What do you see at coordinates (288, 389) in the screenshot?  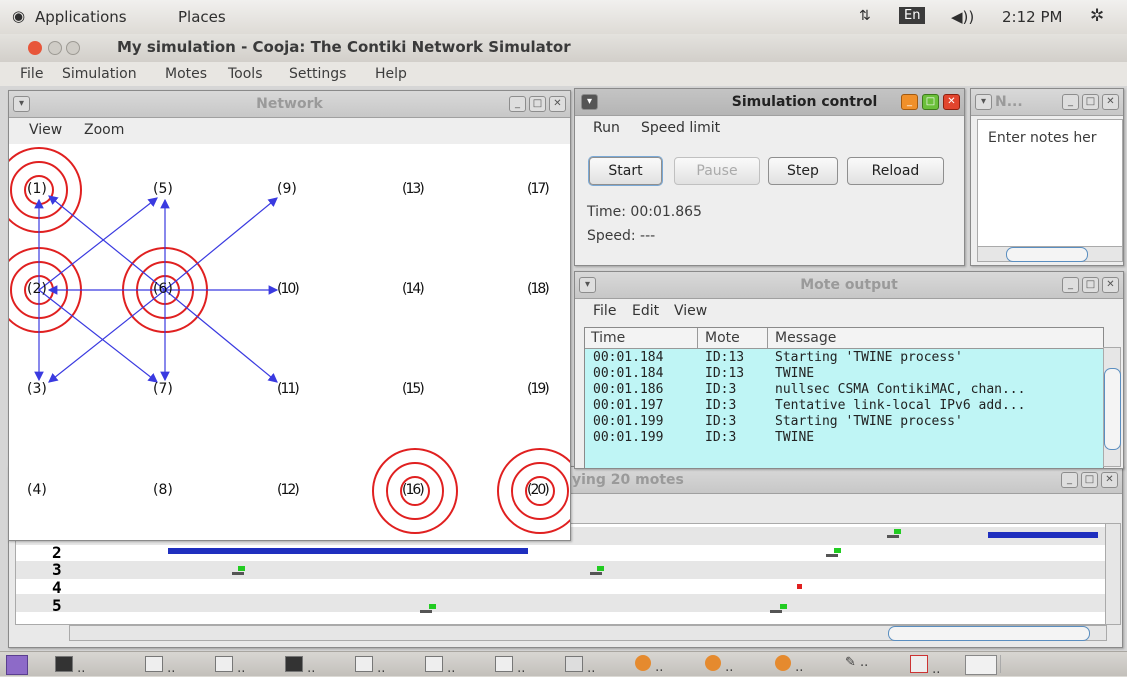 I see `mote-11: (11)` at bounding box center [288, 389].